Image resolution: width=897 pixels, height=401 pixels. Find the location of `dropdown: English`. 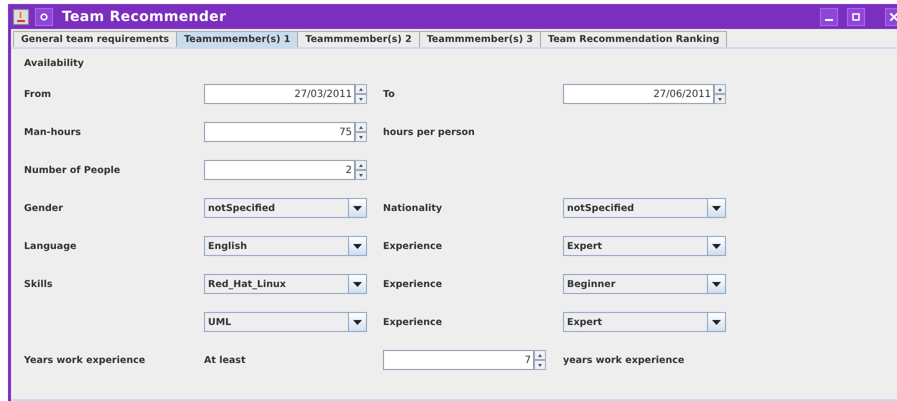

dropdown: English is located at coordinates (285, 246).